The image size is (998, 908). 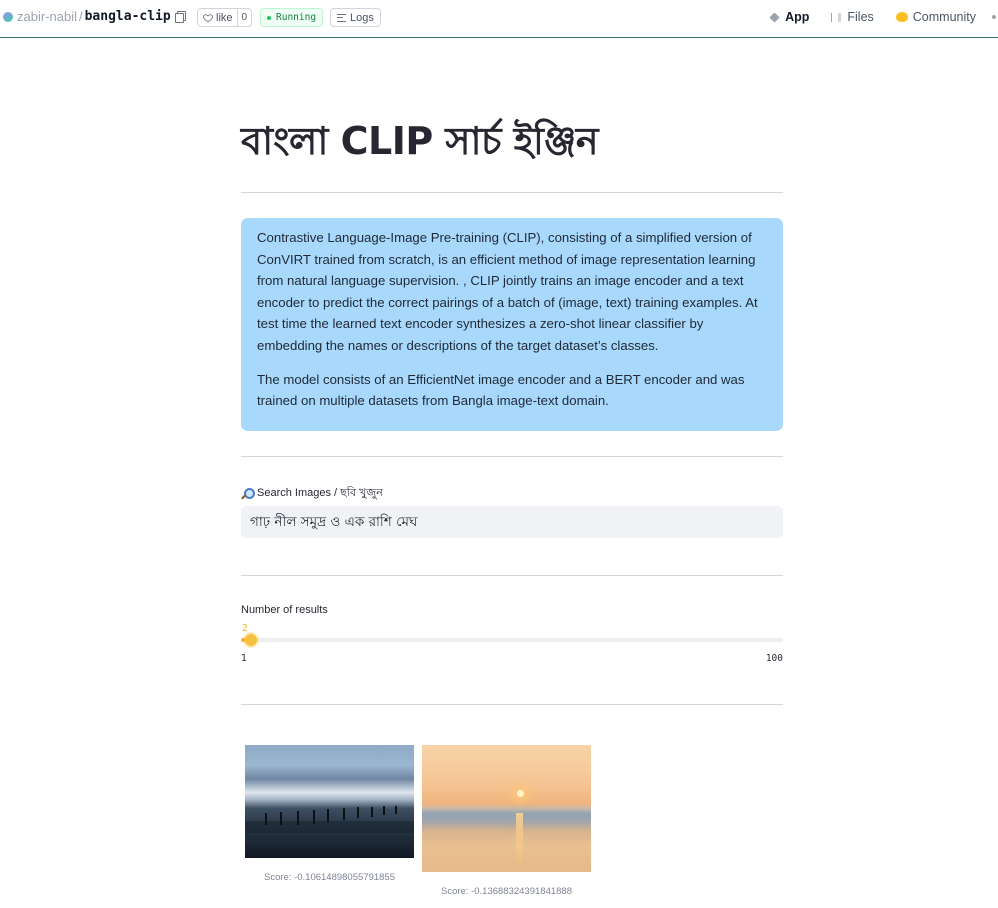 What do you see at coordinates (320, 493) in the screenshot?
I see `search-label-text: Search Images / ছবি খুজুন` at bounding box center [320, 493].